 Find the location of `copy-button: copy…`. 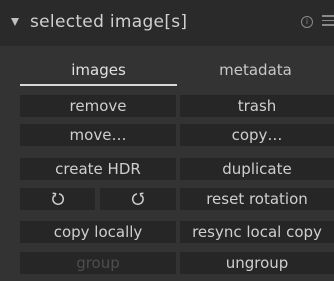

copy-button: copy… is located at coordinates (257, 135).